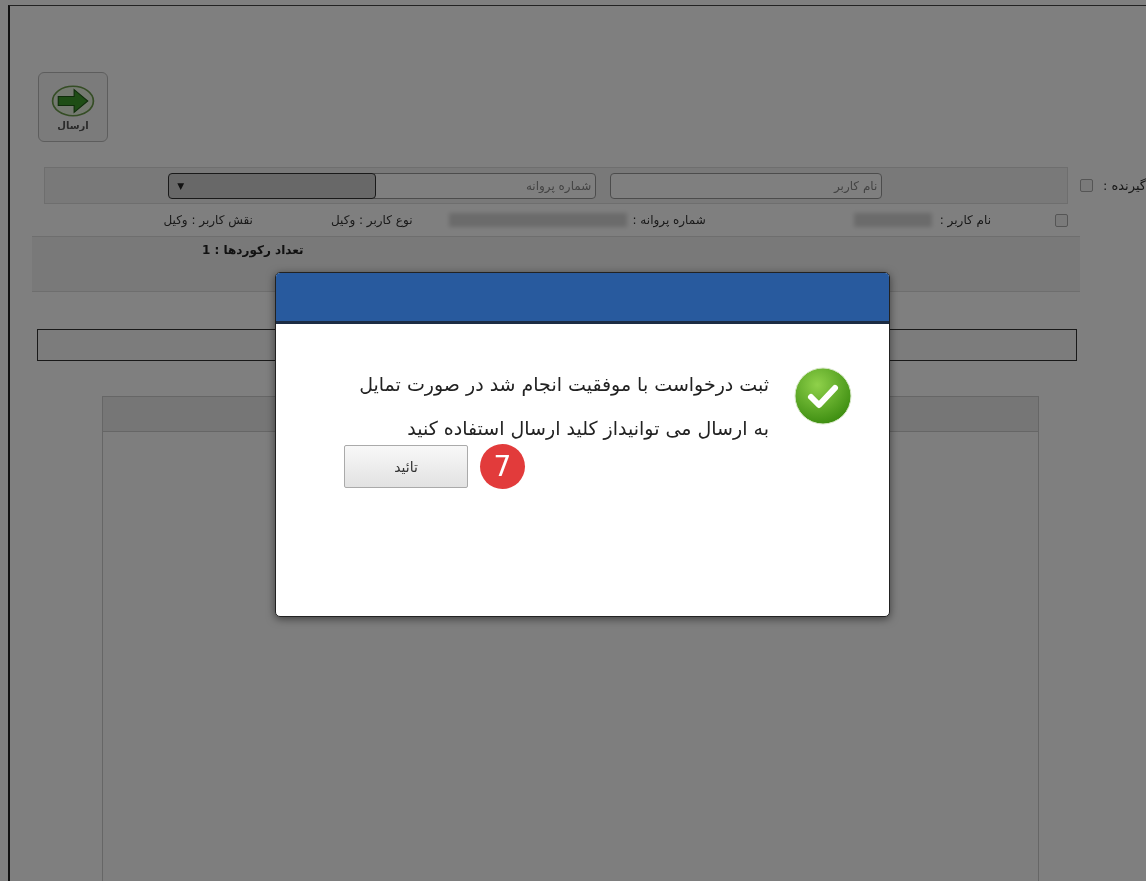  What do you see at coordinates (208, 220) in the screenshot?
I see `user-role-text: نقش کاربر : وکیل` at bounding box center [208, 220].